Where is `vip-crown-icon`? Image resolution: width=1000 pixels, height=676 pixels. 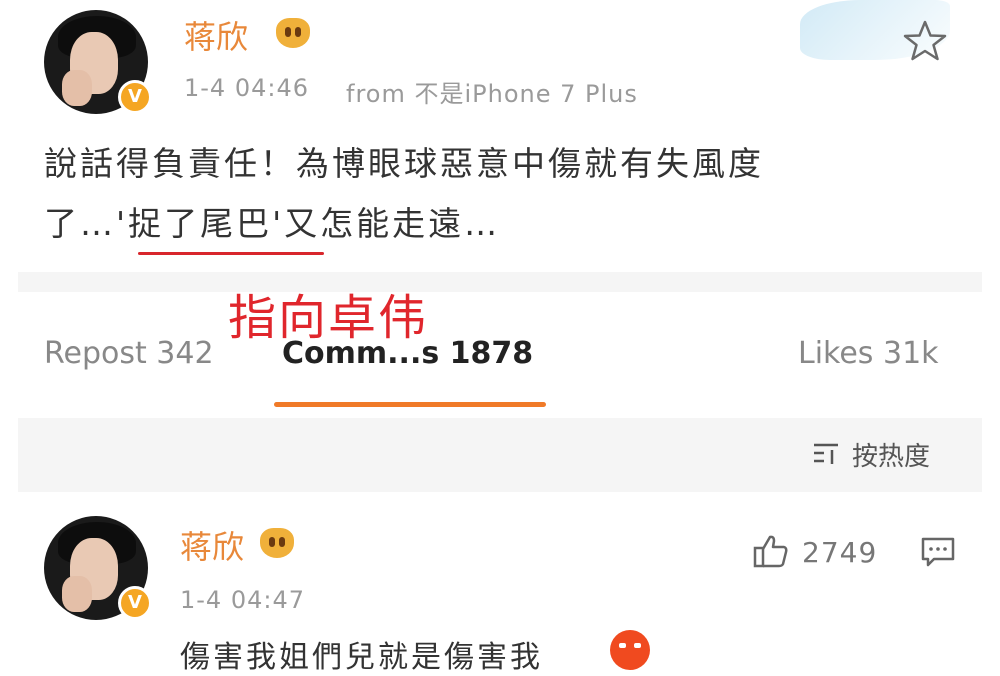
vip-crown-icon is located at coordinates (293, 33).